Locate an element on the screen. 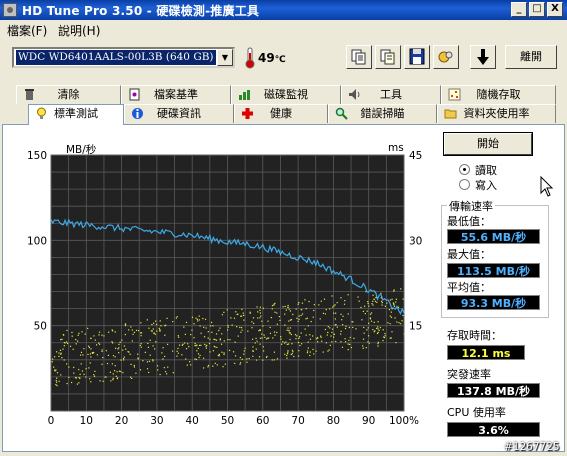 The width and height of the screenshot is (567, 456). cpu-usage-value: 3.6% is located at coordinates (493, 429).